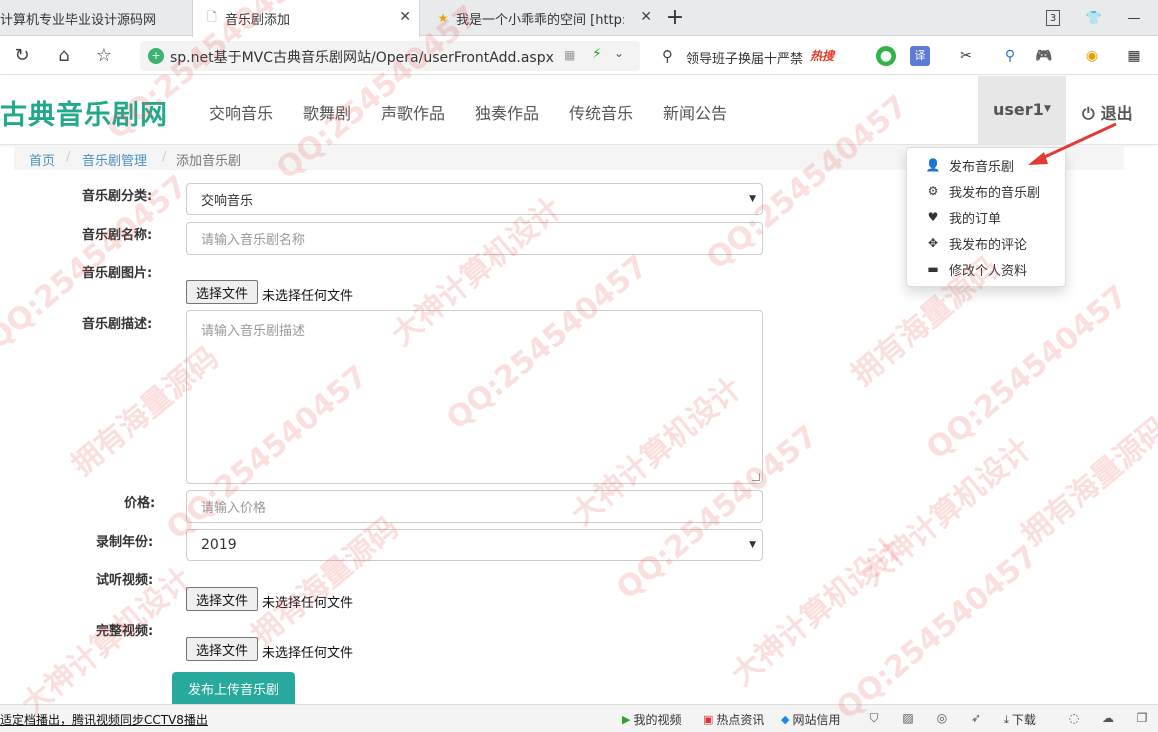 The width and height of the screenshot is (1158, 732). Describe the element at coordinates (222, 599) in the screenshot. I see `trial-video-file-button: 选择文件` at that location.